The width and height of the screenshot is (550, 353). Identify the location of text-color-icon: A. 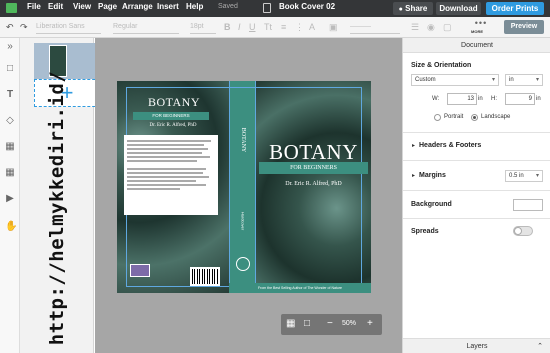
(312, 27).